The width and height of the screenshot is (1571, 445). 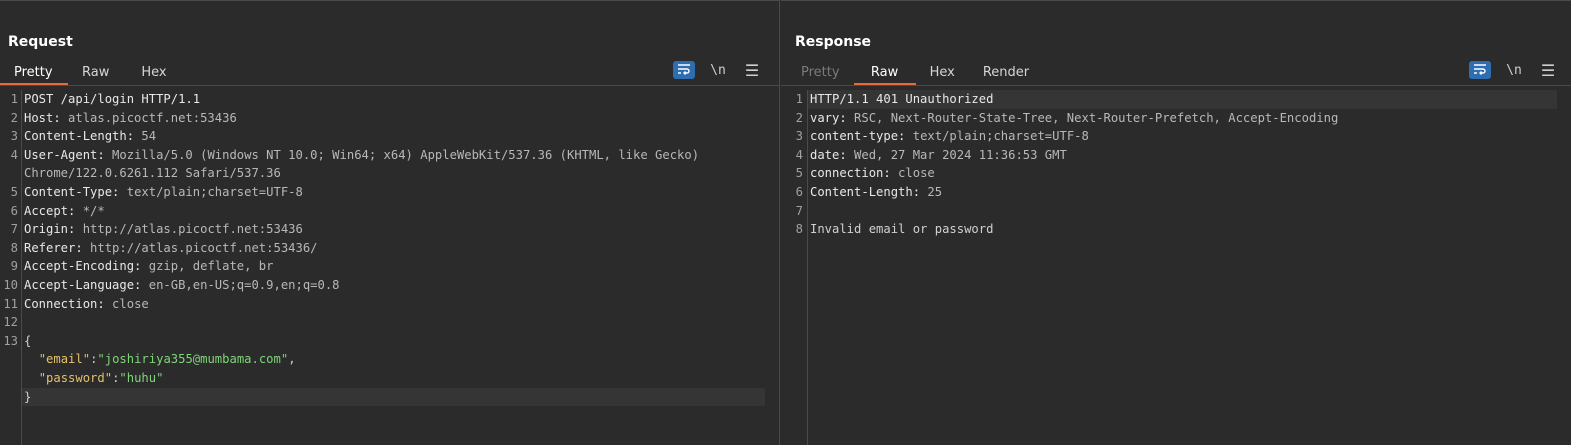 What do you see at coordinates (155, 72) in the screenshot?
I see `request-tab-hex: Hex` at bounding box center [155, 72].